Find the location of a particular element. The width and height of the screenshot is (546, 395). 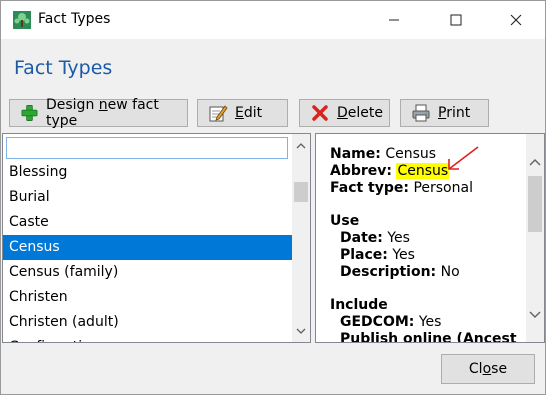

close-window-button is located at coordinates (516, 20).